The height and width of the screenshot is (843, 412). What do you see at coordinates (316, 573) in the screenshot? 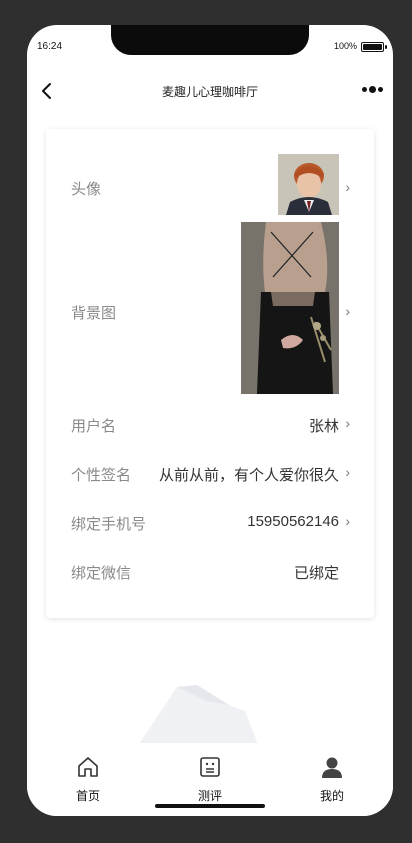
I see `wechat-value: 已绑定` at bounding box center [316, 573].